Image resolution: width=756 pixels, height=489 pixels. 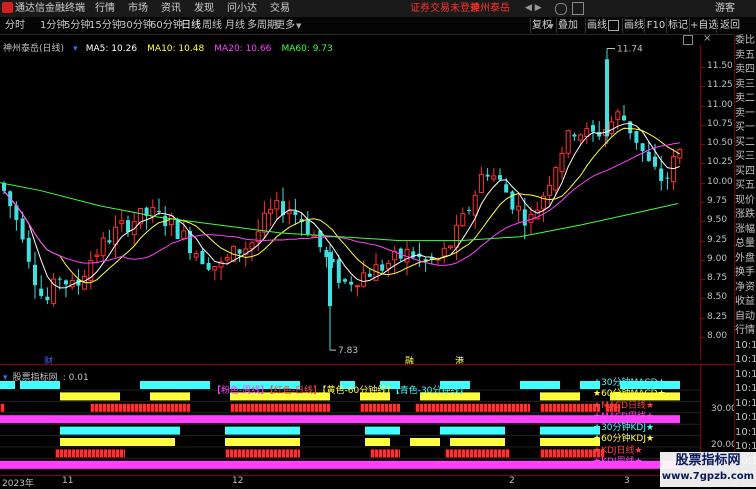 What do you see at coordinates (745, 41) in the screenshot?
I see `side-item: 委比` at bounding box center [745, 41].